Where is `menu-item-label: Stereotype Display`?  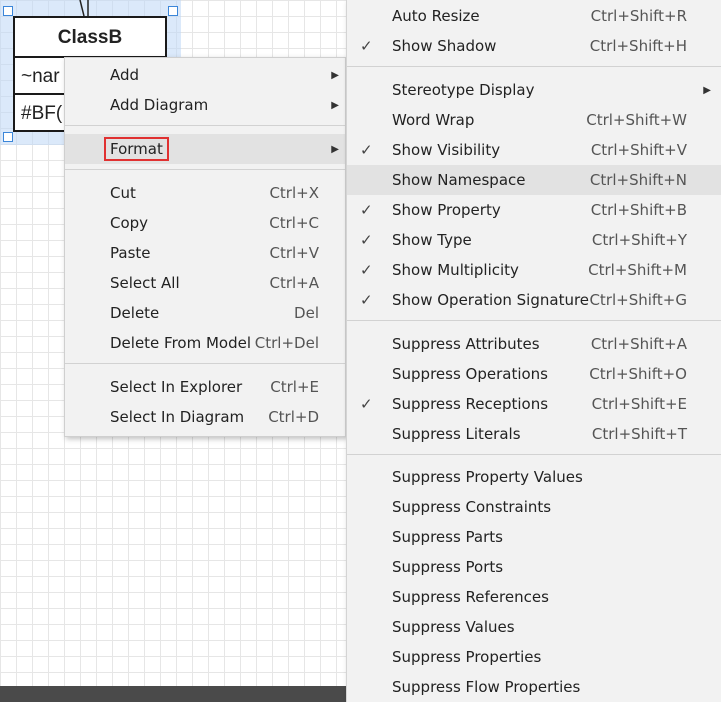
menu-item-label: Stereotype Display is located at coordinates (463, 90).